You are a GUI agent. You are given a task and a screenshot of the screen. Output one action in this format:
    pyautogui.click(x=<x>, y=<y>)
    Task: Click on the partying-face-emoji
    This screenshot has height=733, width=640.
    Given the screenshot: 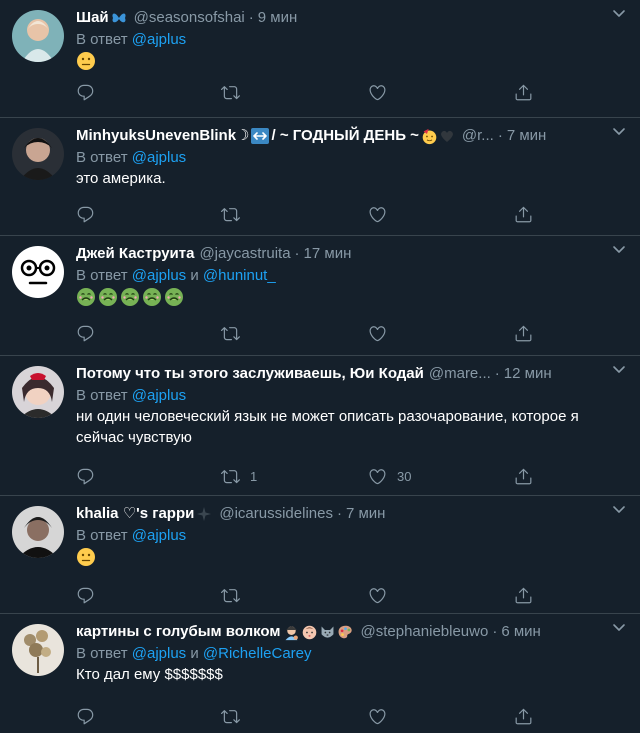 What is the action you would take?
    pyautogui.click(x=429, y=136)
    